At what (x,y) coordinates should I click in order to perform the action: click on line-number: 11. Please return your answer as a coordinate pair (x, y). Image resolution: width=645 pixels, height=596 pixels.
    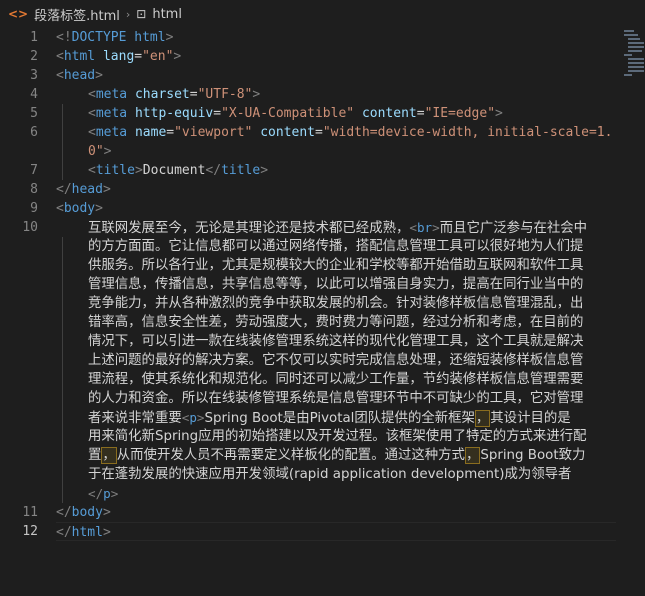
    Looking at the image, I should click on (30, 512).